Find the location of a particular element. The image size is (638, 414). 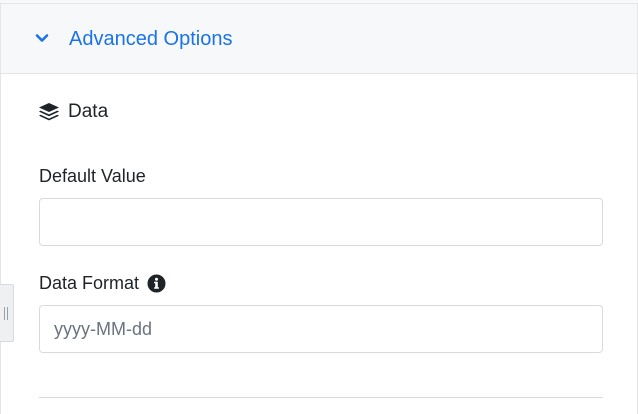

advanced-options-title: Advanced Options is located at coordinates (151, 39).